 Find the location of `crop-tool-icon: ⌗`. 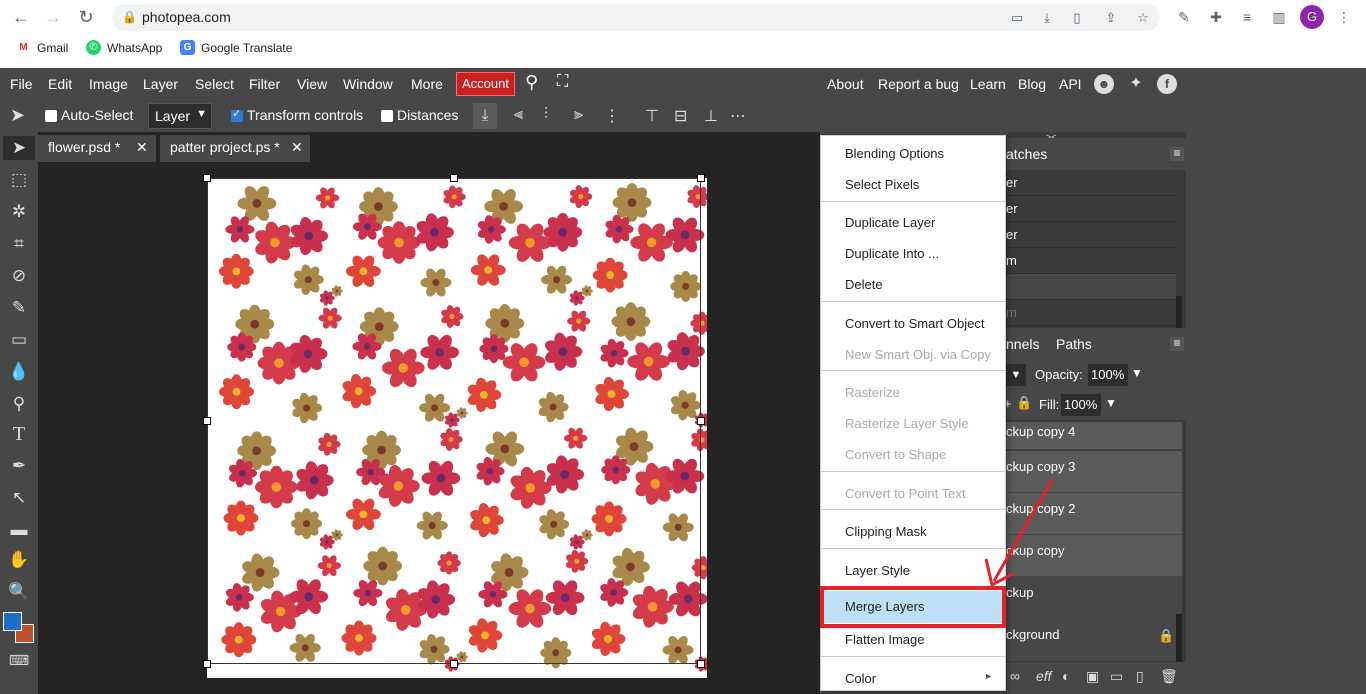

crop-tool-icon: ⌗ is located at coordinates (19, 244).